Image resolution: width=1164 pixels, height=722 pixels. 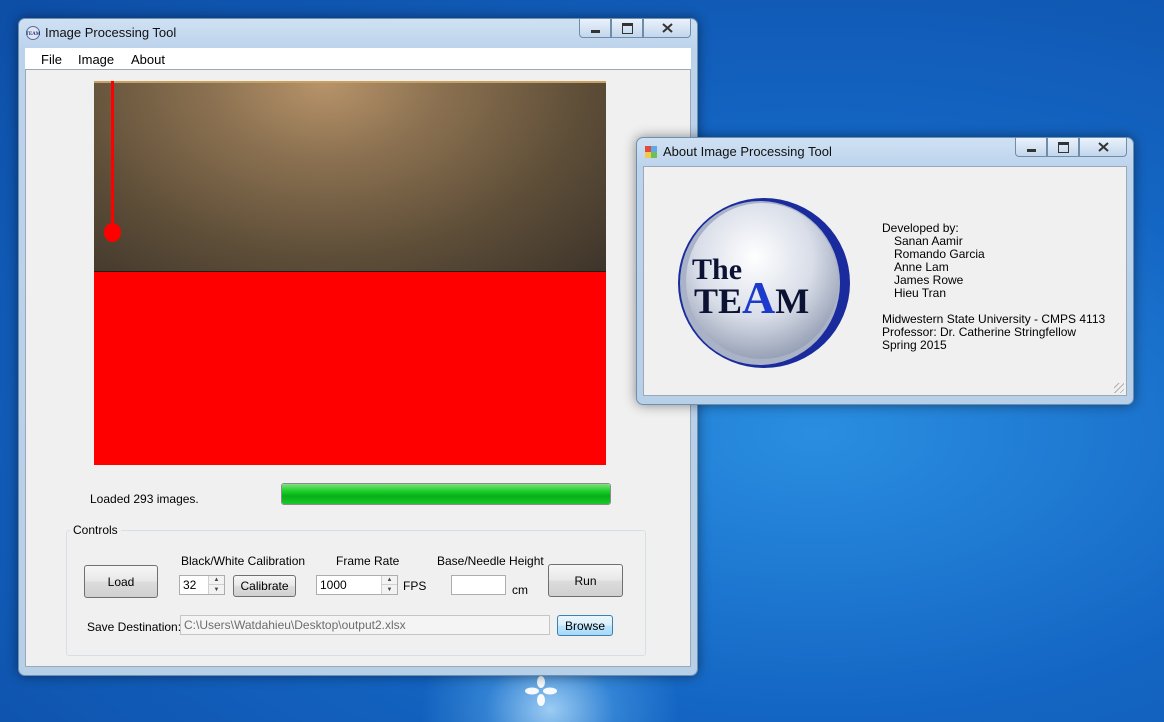 I want to click on app-icon: TEAM, so click(x=33, y=33).